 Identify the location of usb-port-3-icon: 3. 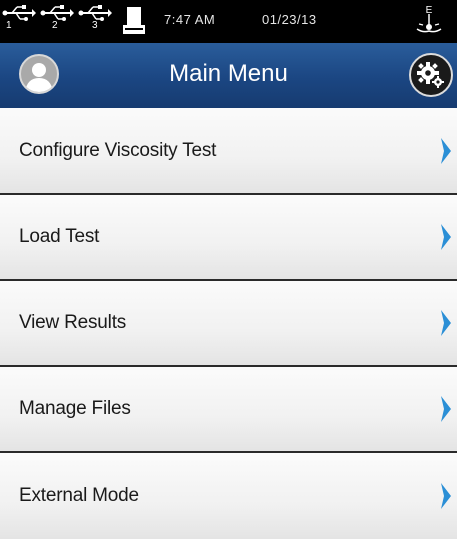
(95, 19).